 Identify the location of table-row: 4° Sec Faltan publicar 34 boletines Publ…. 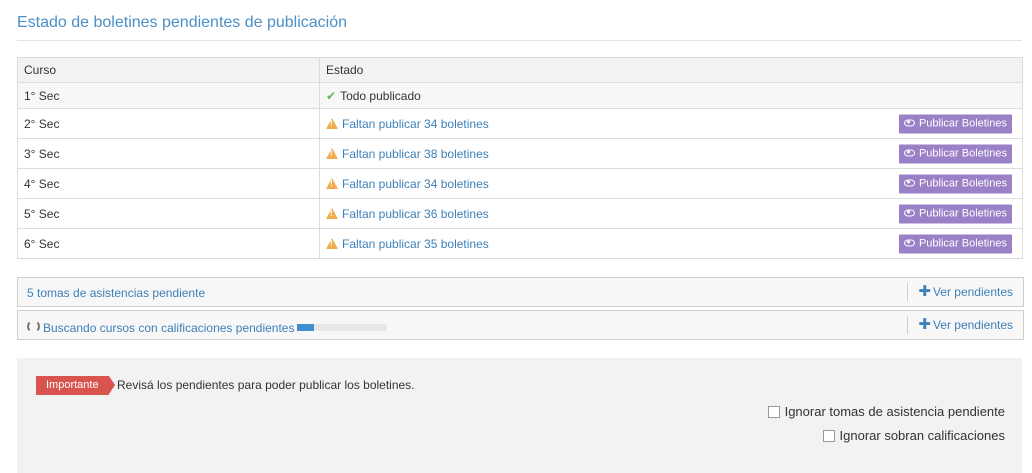
(520, 183).